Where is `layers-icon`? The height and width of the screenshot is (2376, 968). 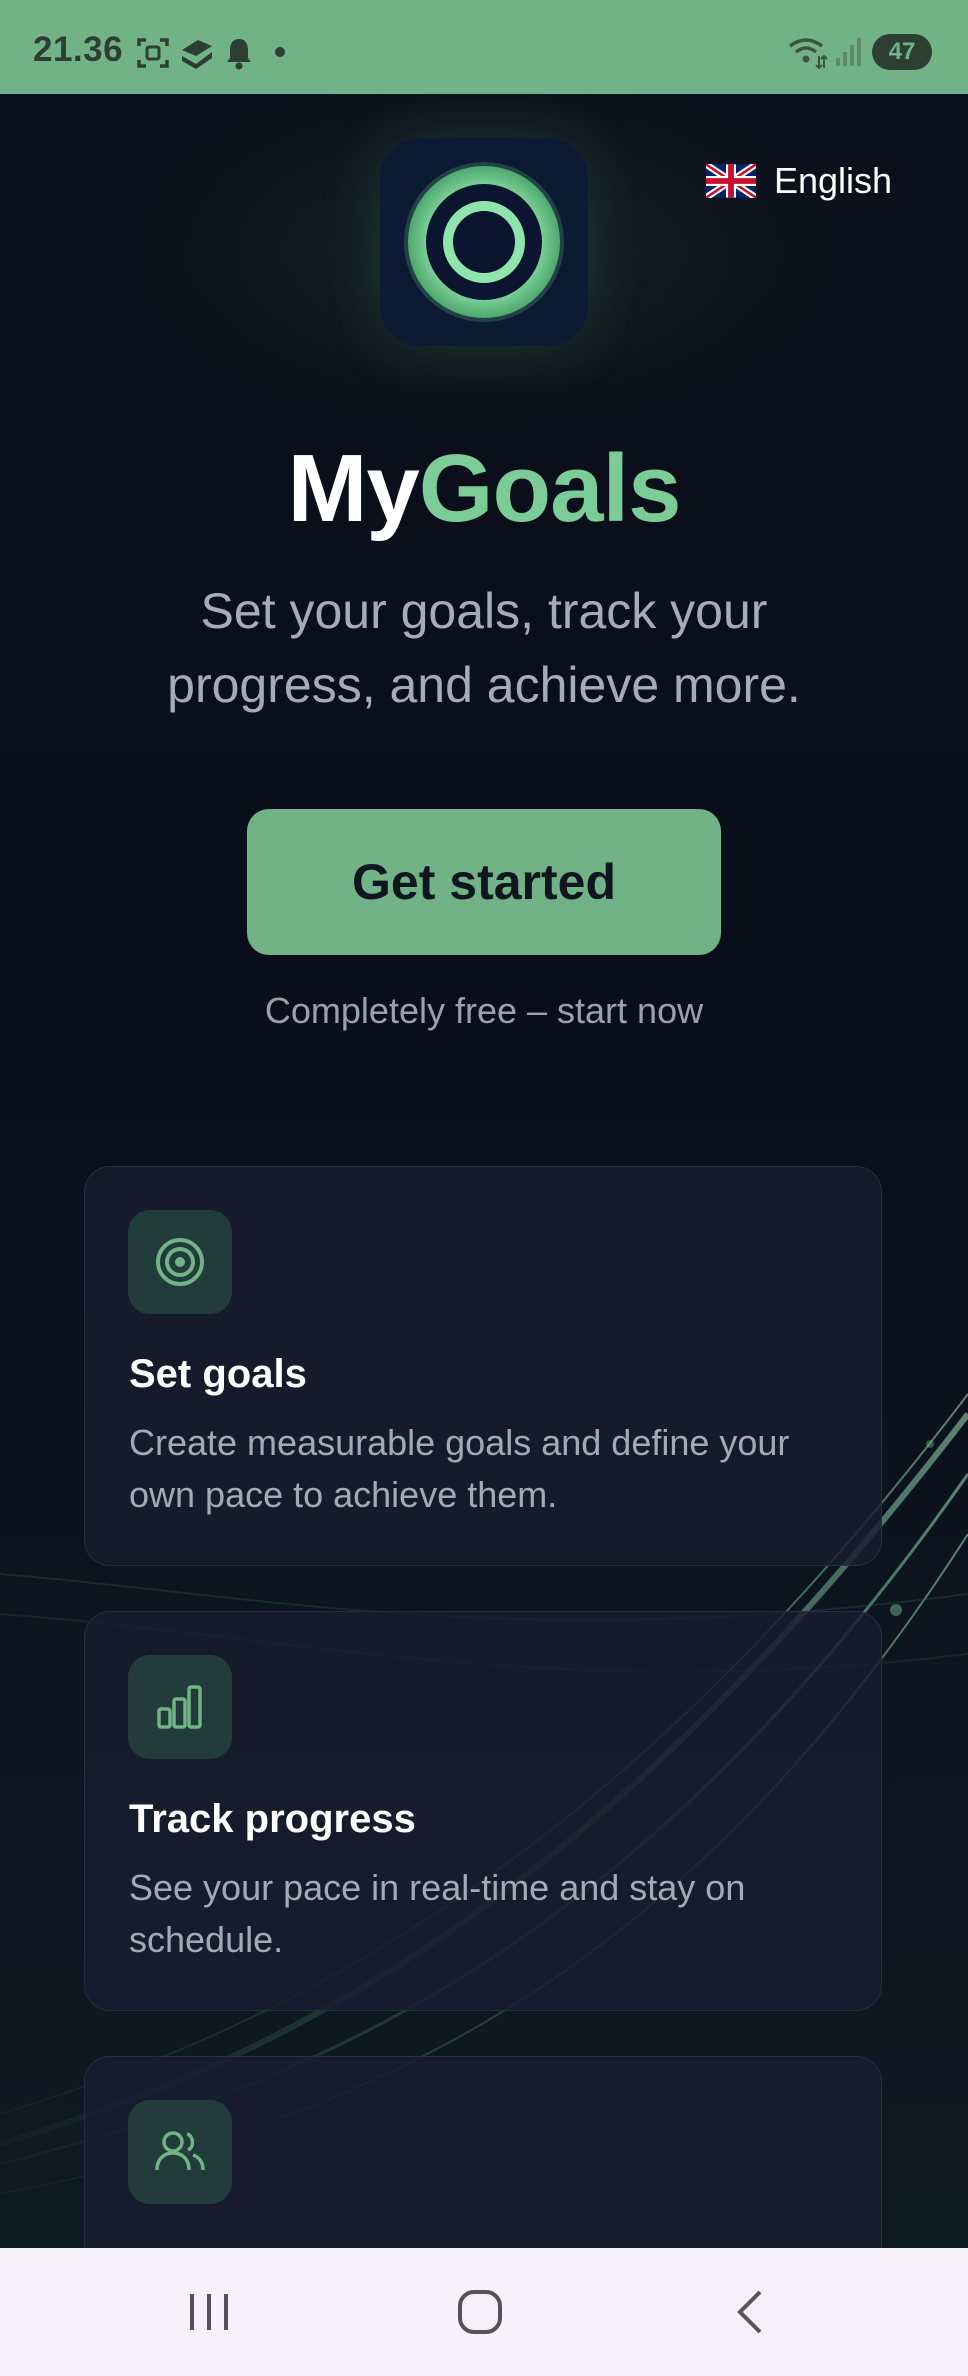
layers-icon is located at coordinates (197, 54).